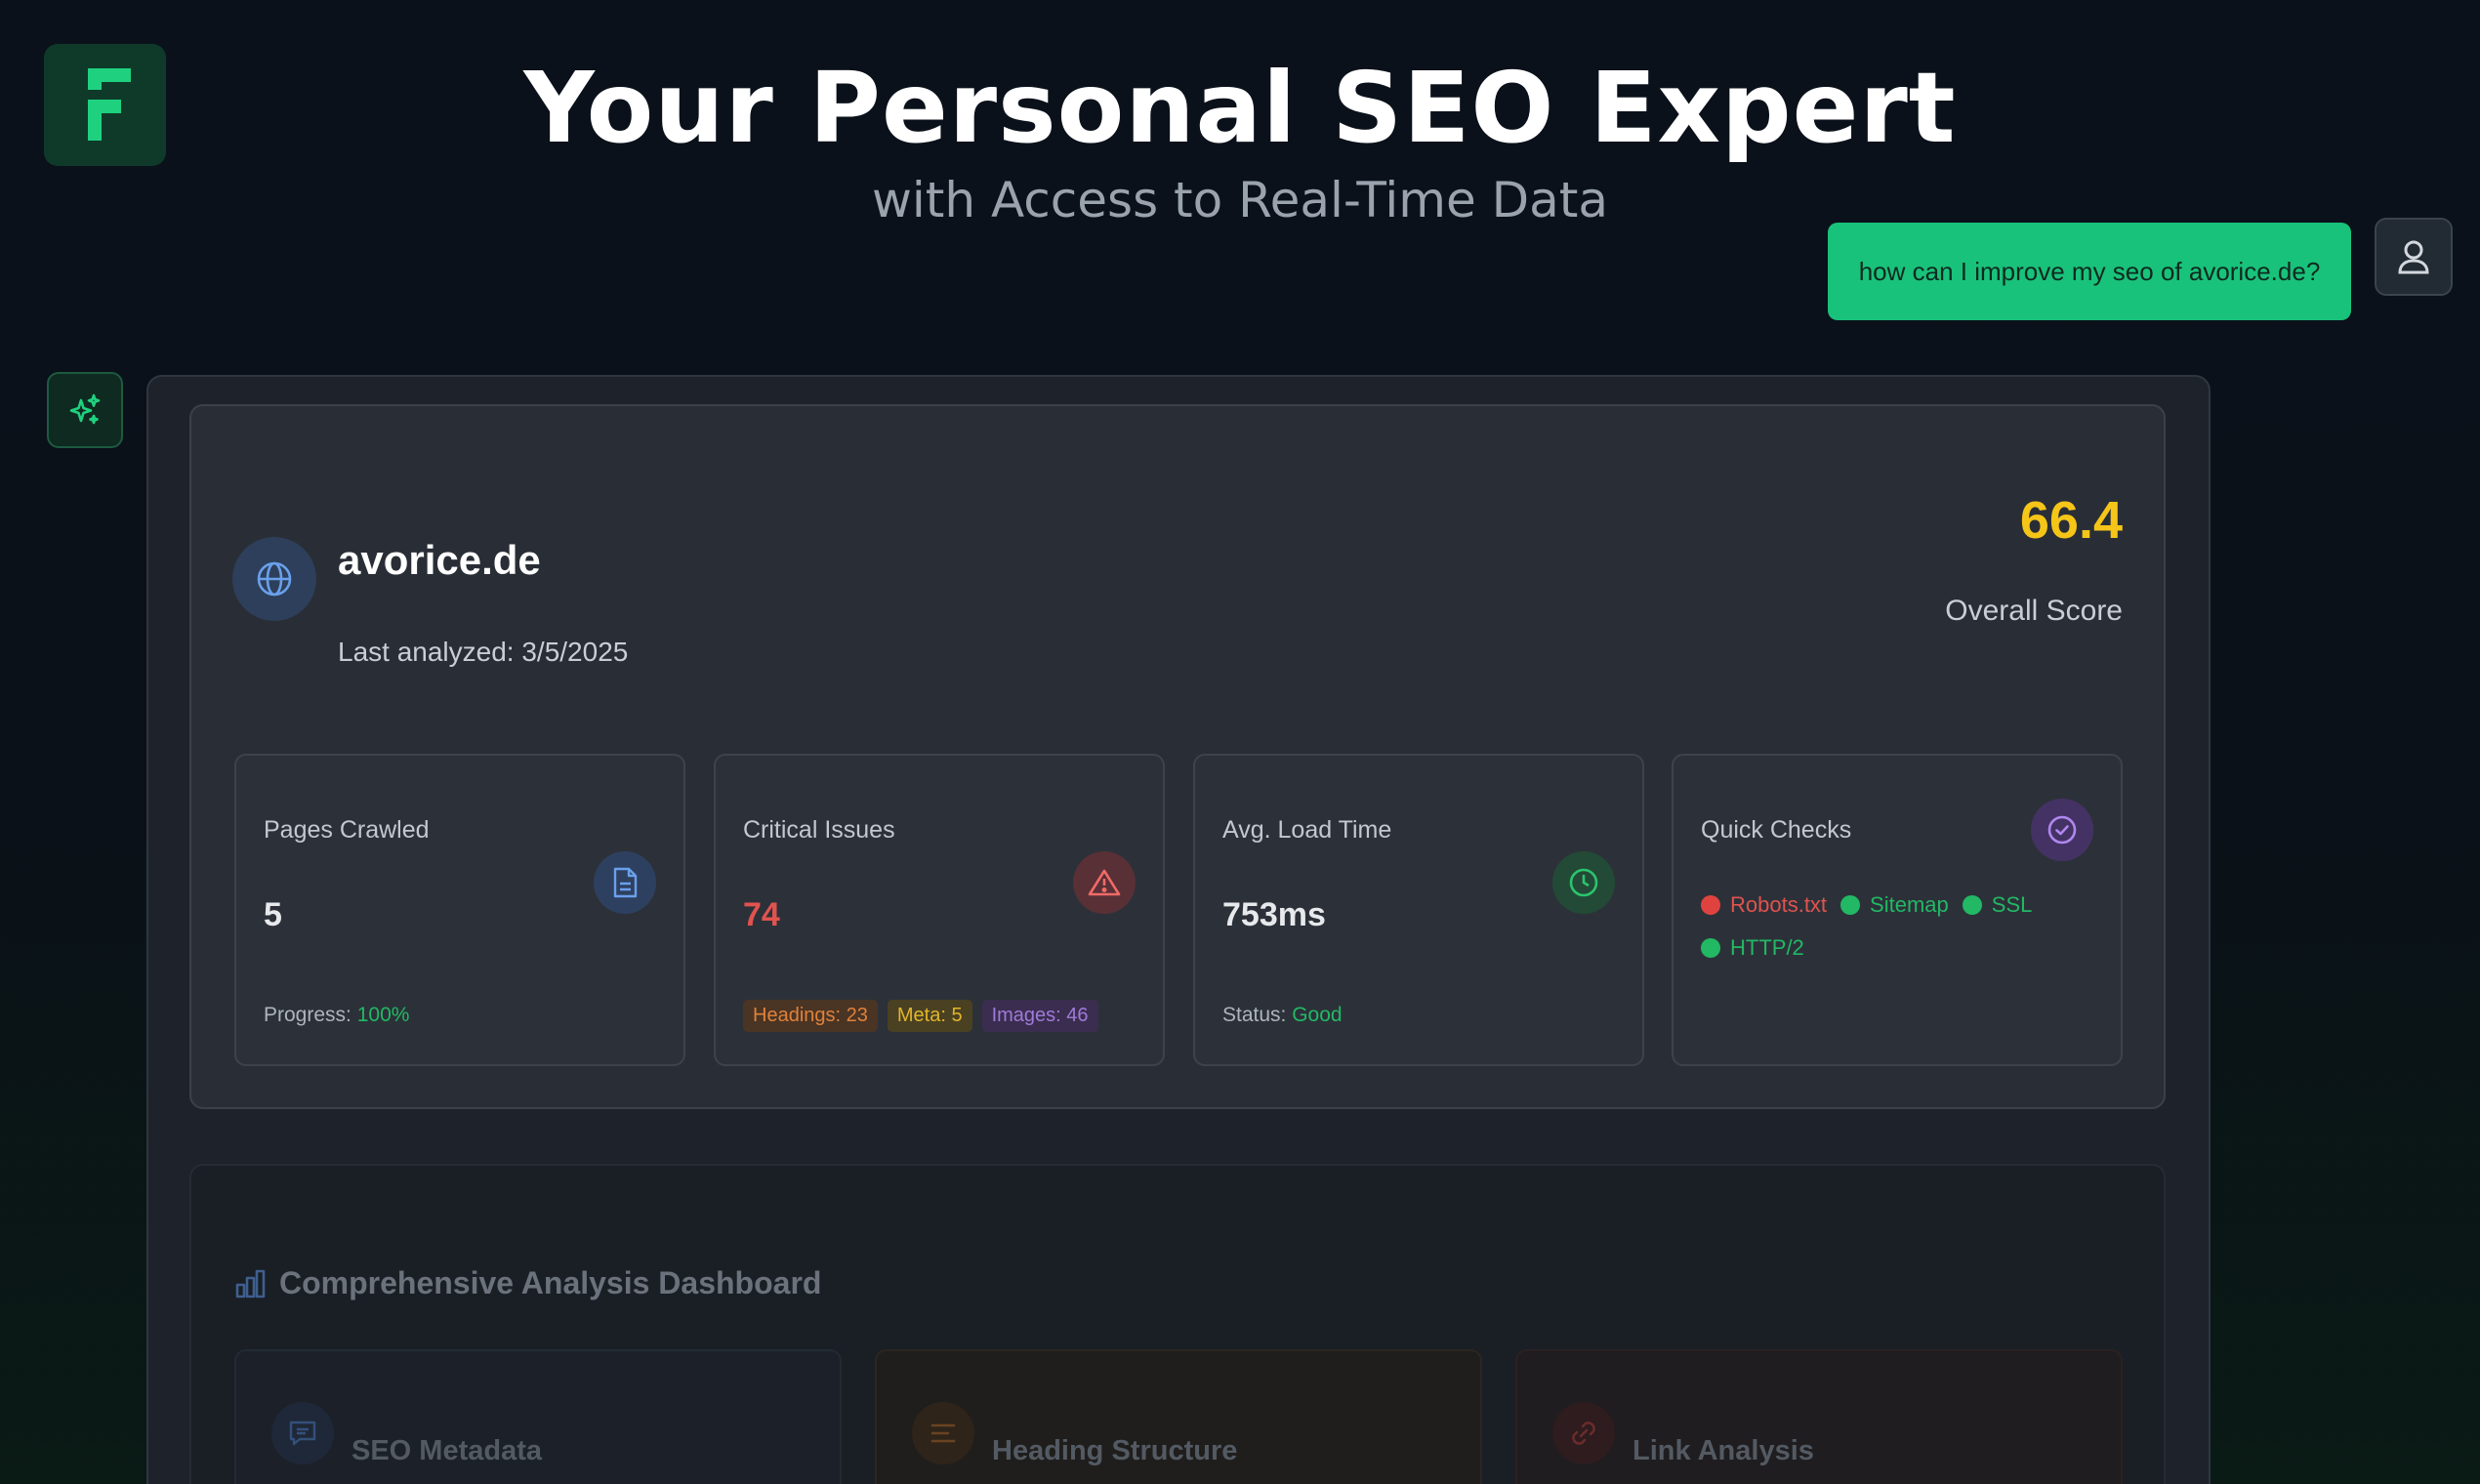 The image size is (2480, 1484). Describe the element at coordinates (538, 1417) in the screenshot. I see `card-seo-metadata: SEO Metadata` at that location.